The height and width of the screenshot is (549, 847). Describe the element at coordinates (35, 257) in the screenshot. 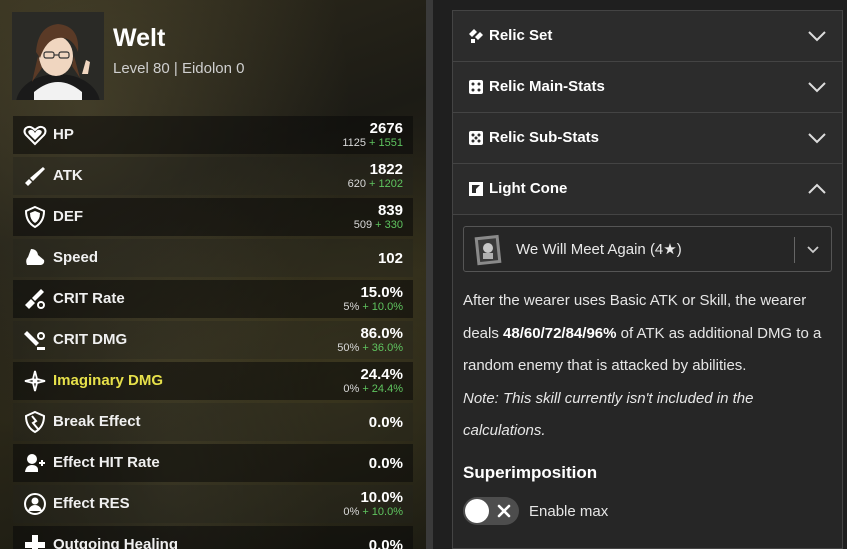

I see `speed-boot-icon` at that location.